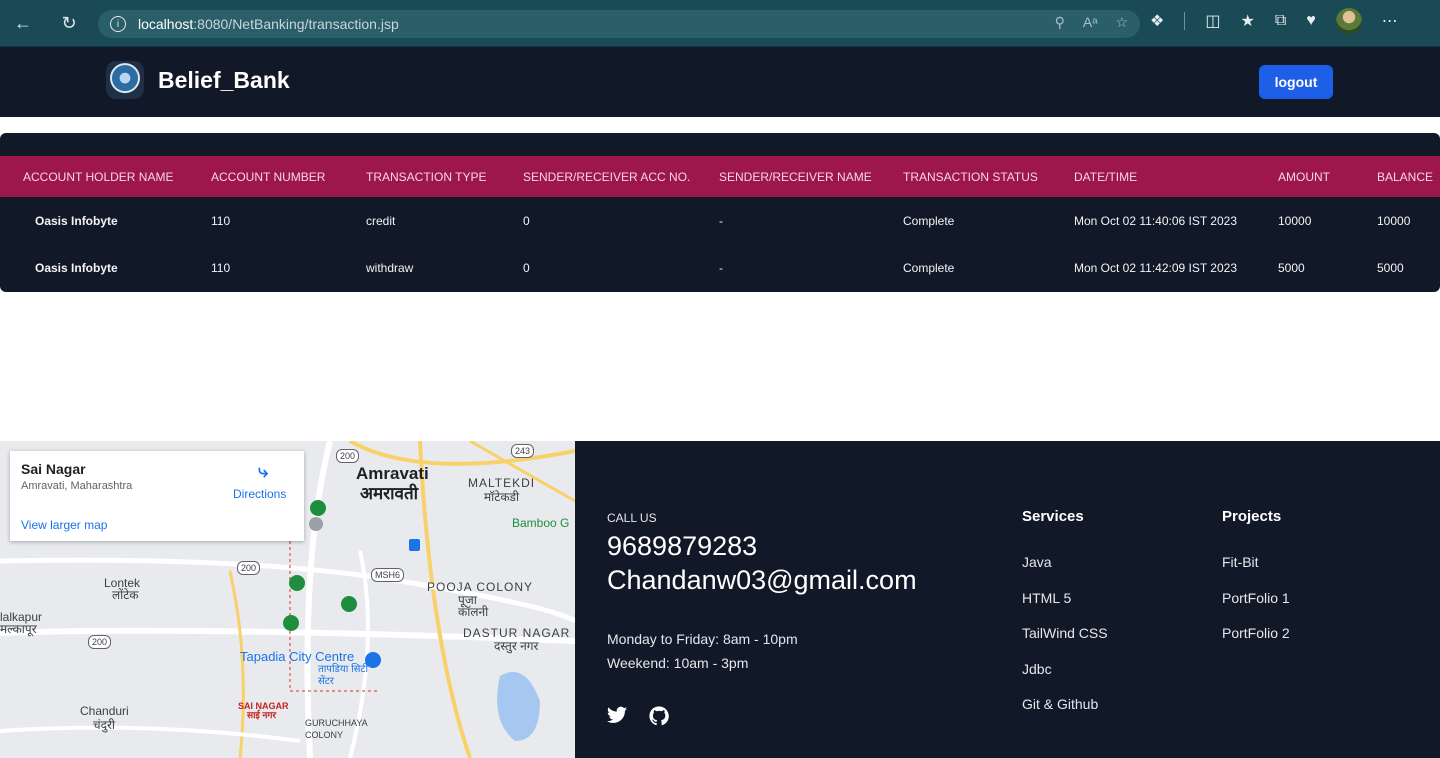 This screenshot has height=758, width=1440. Describe the element at coordinates (1390, 21) in the screenshot. I see `more-menu-icon: ⋯` at that location.